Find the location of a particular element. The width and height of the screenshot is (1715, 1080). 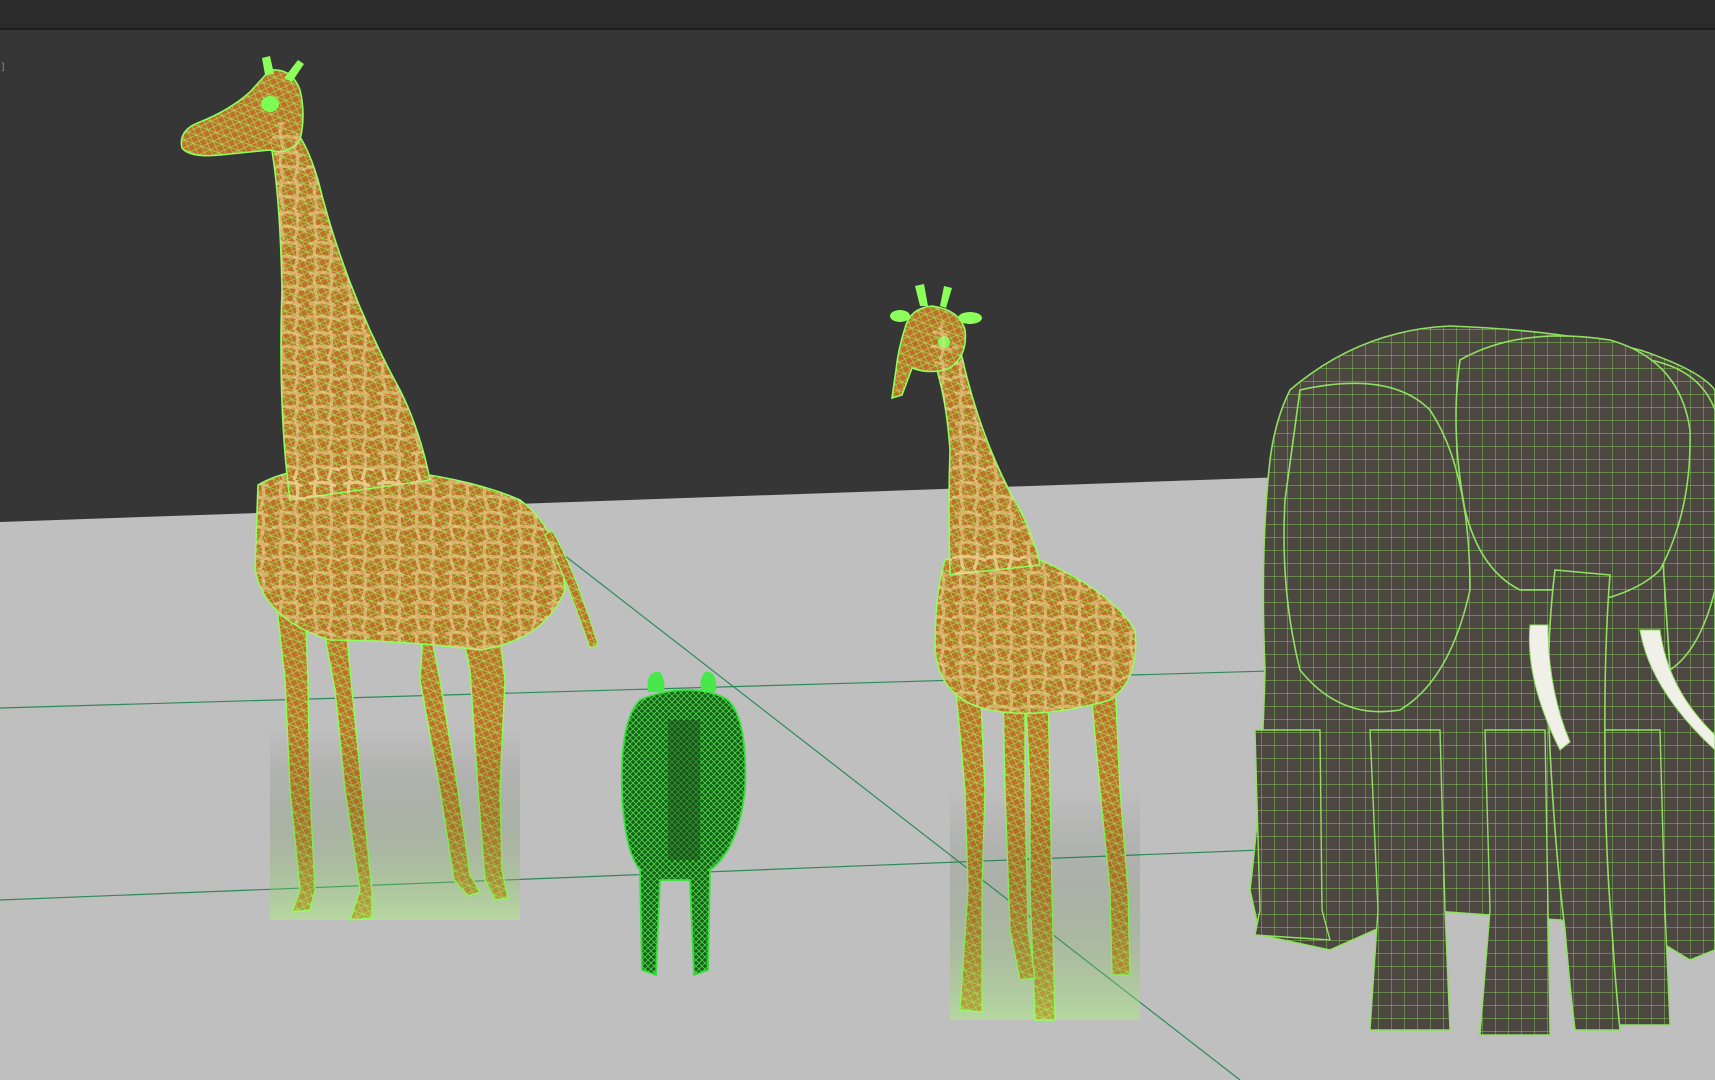

viewport-toolbar is located at coordinates (857, 15).